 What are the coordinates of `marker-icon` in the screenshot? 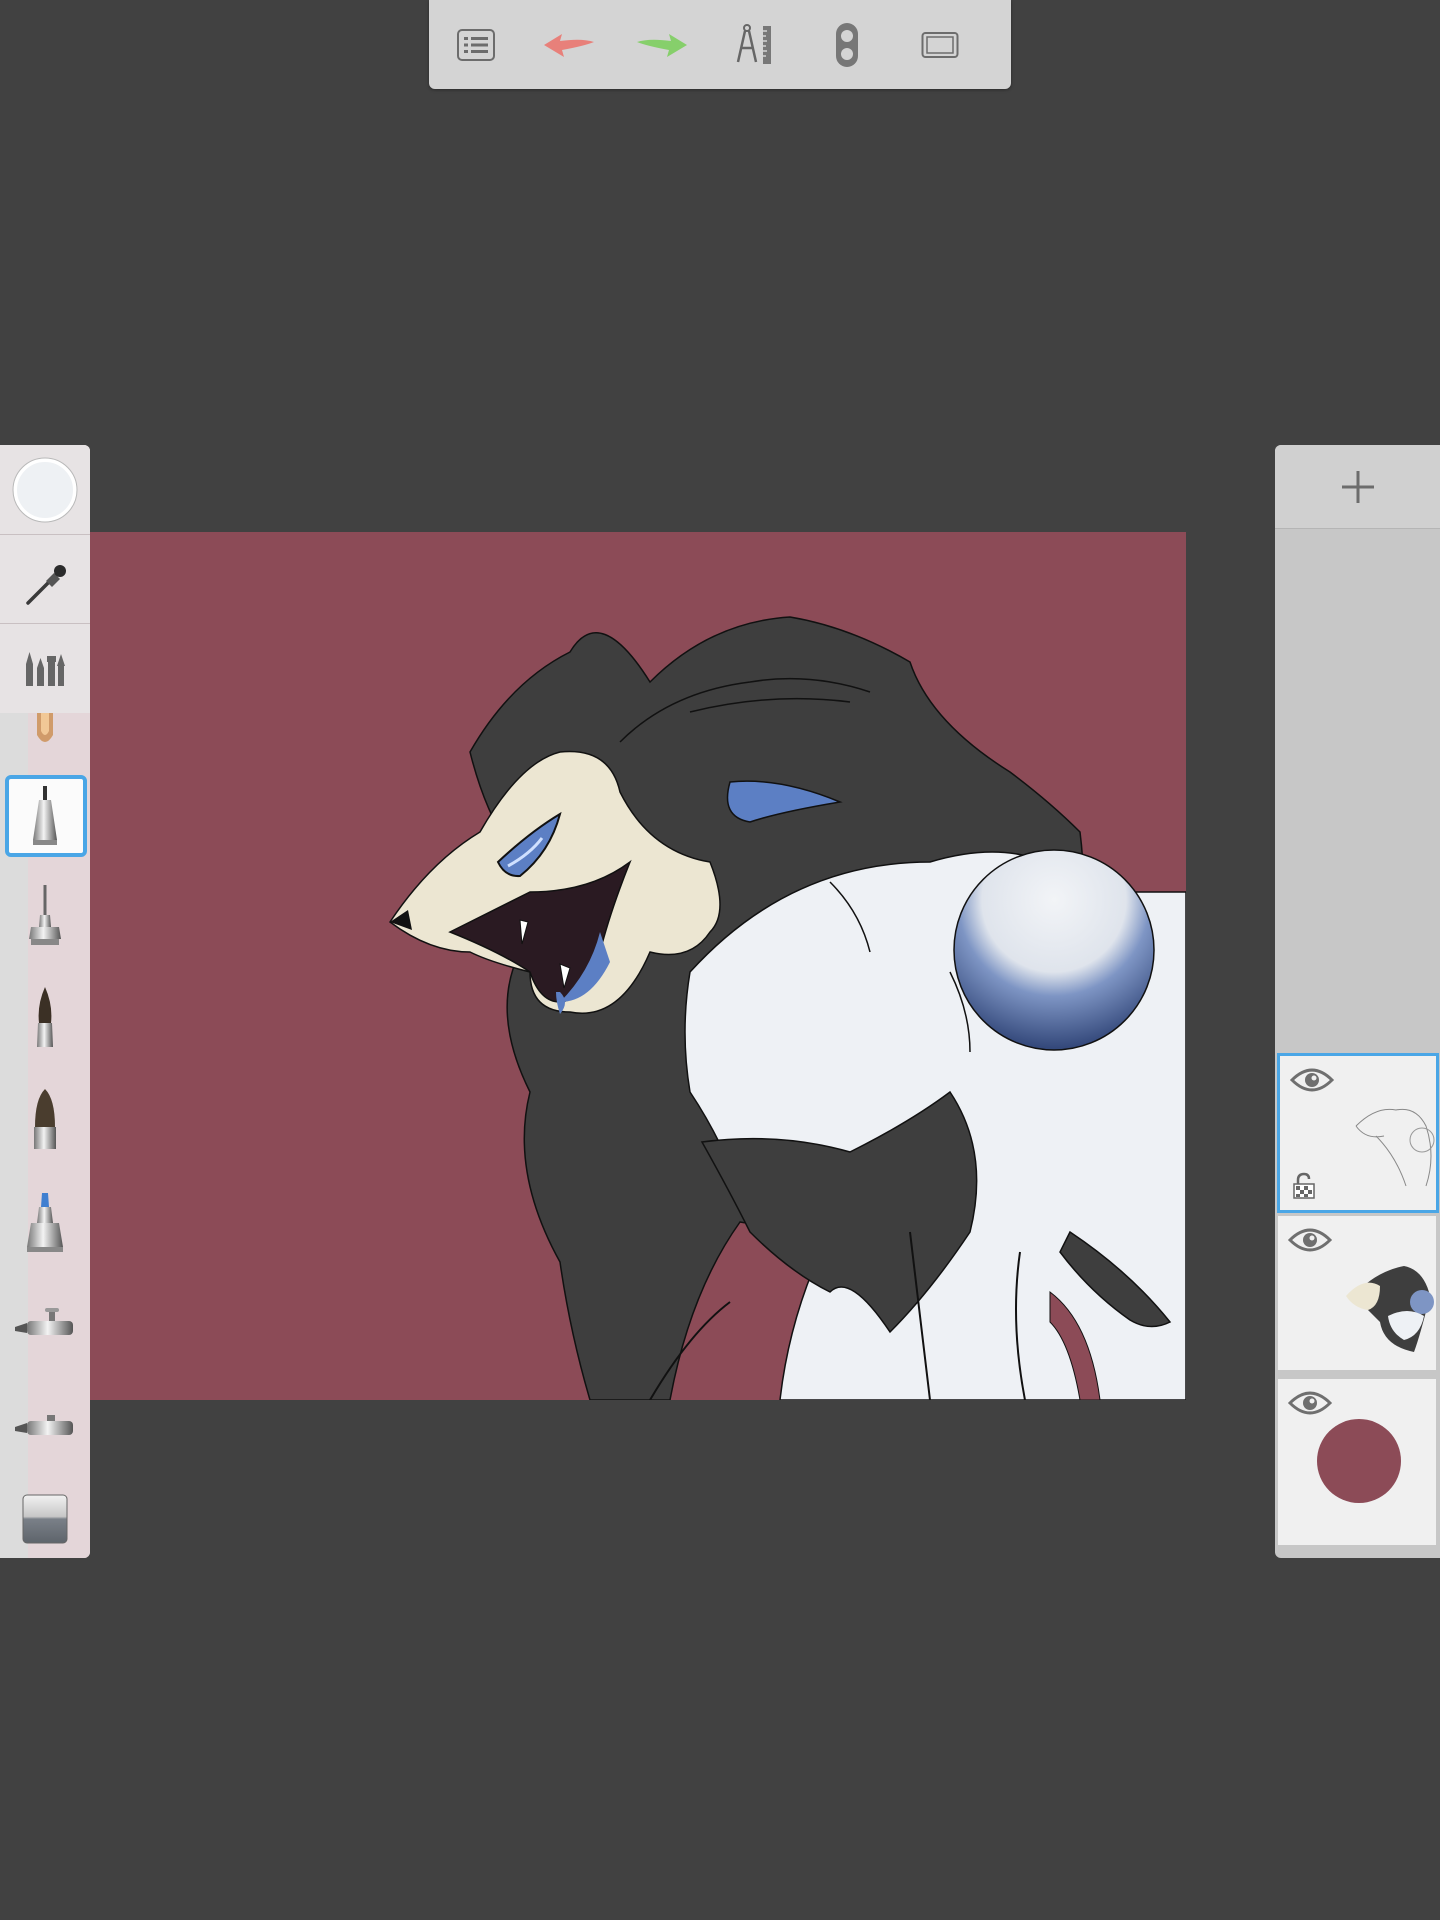 It's located at (45, 1222).